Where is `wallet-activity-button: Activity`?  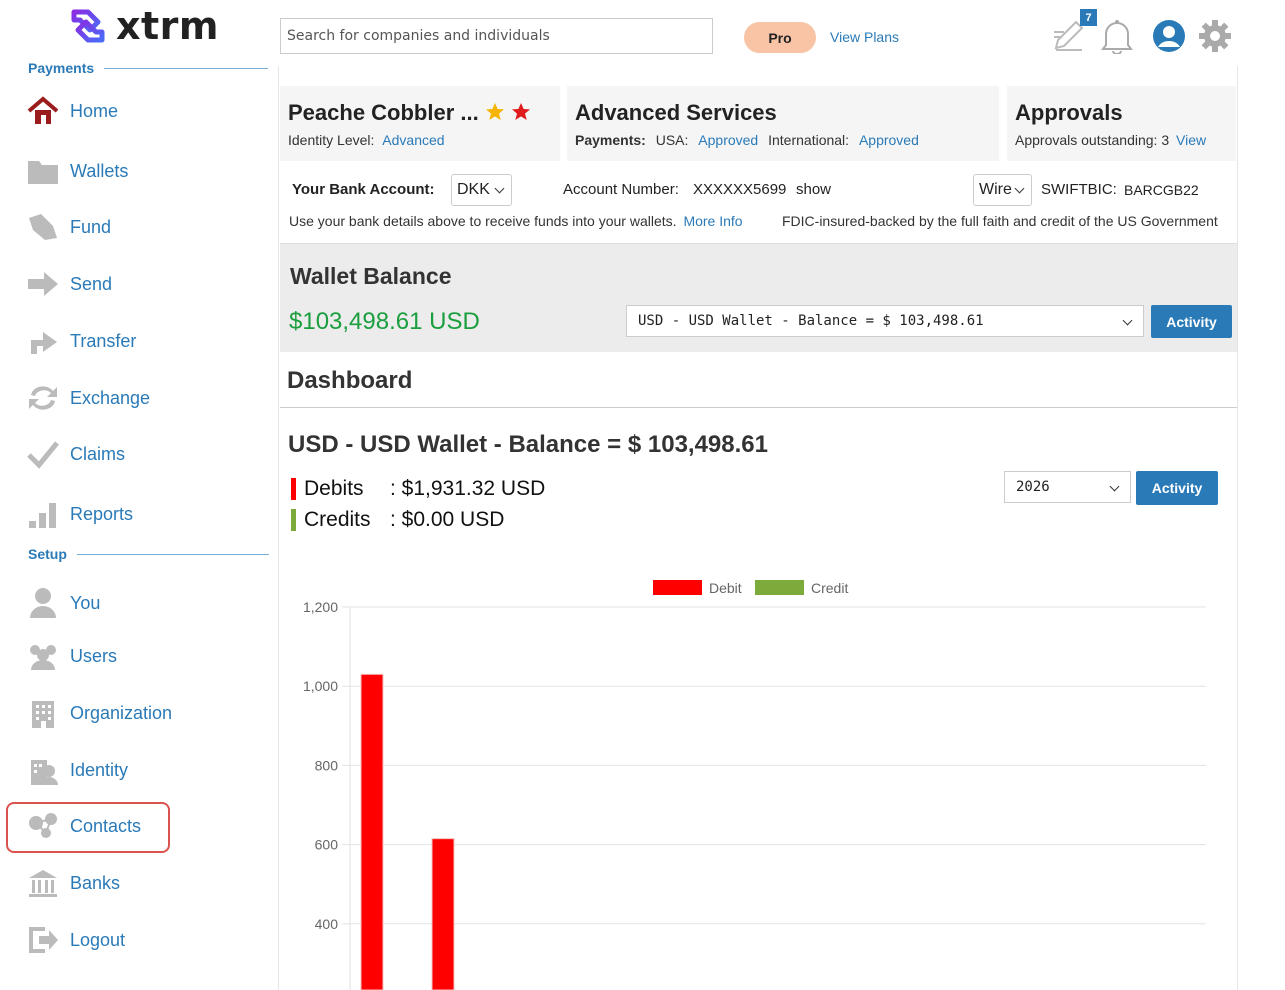 wallet-activity-button: Activity is located at coordinates (1191, 321).